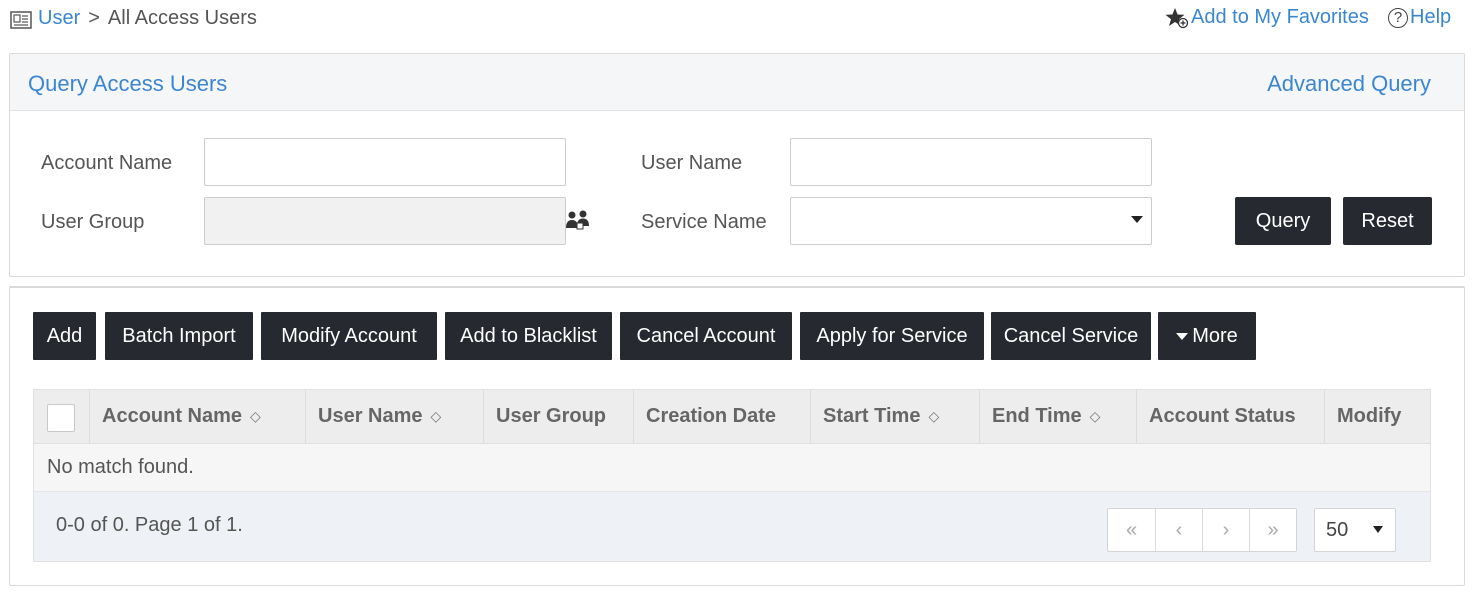 This screenshot has width=1472, height=594. I want to click on apply-for-service-button: Apply for Service, so click(892, 336).